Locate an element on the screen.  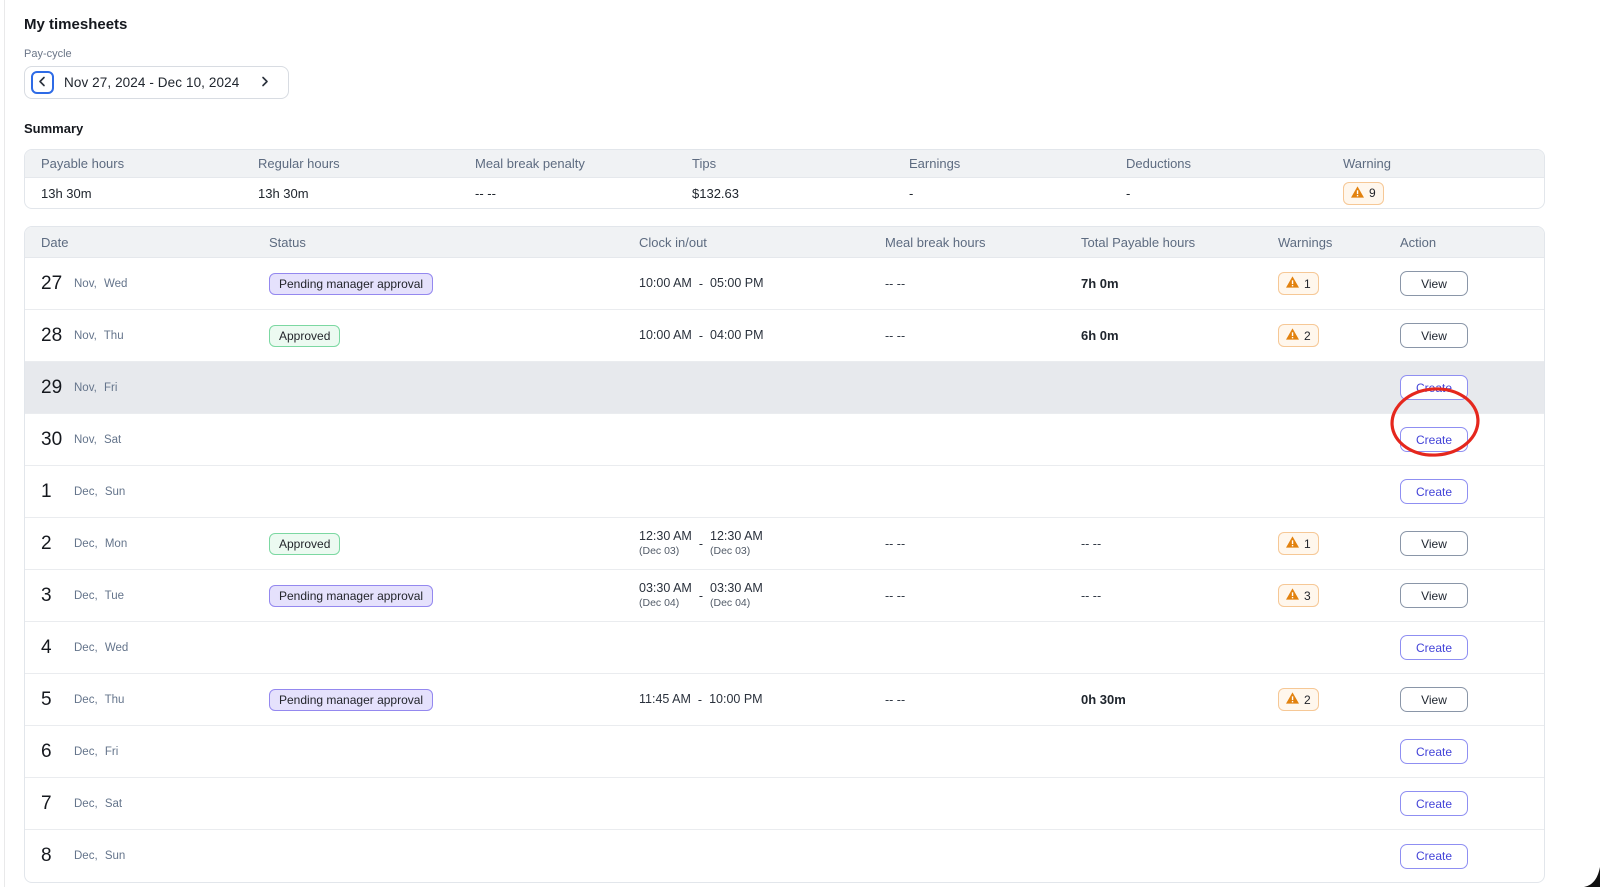
clock-out: 05:00 PM is located at coordinates (737, 282).